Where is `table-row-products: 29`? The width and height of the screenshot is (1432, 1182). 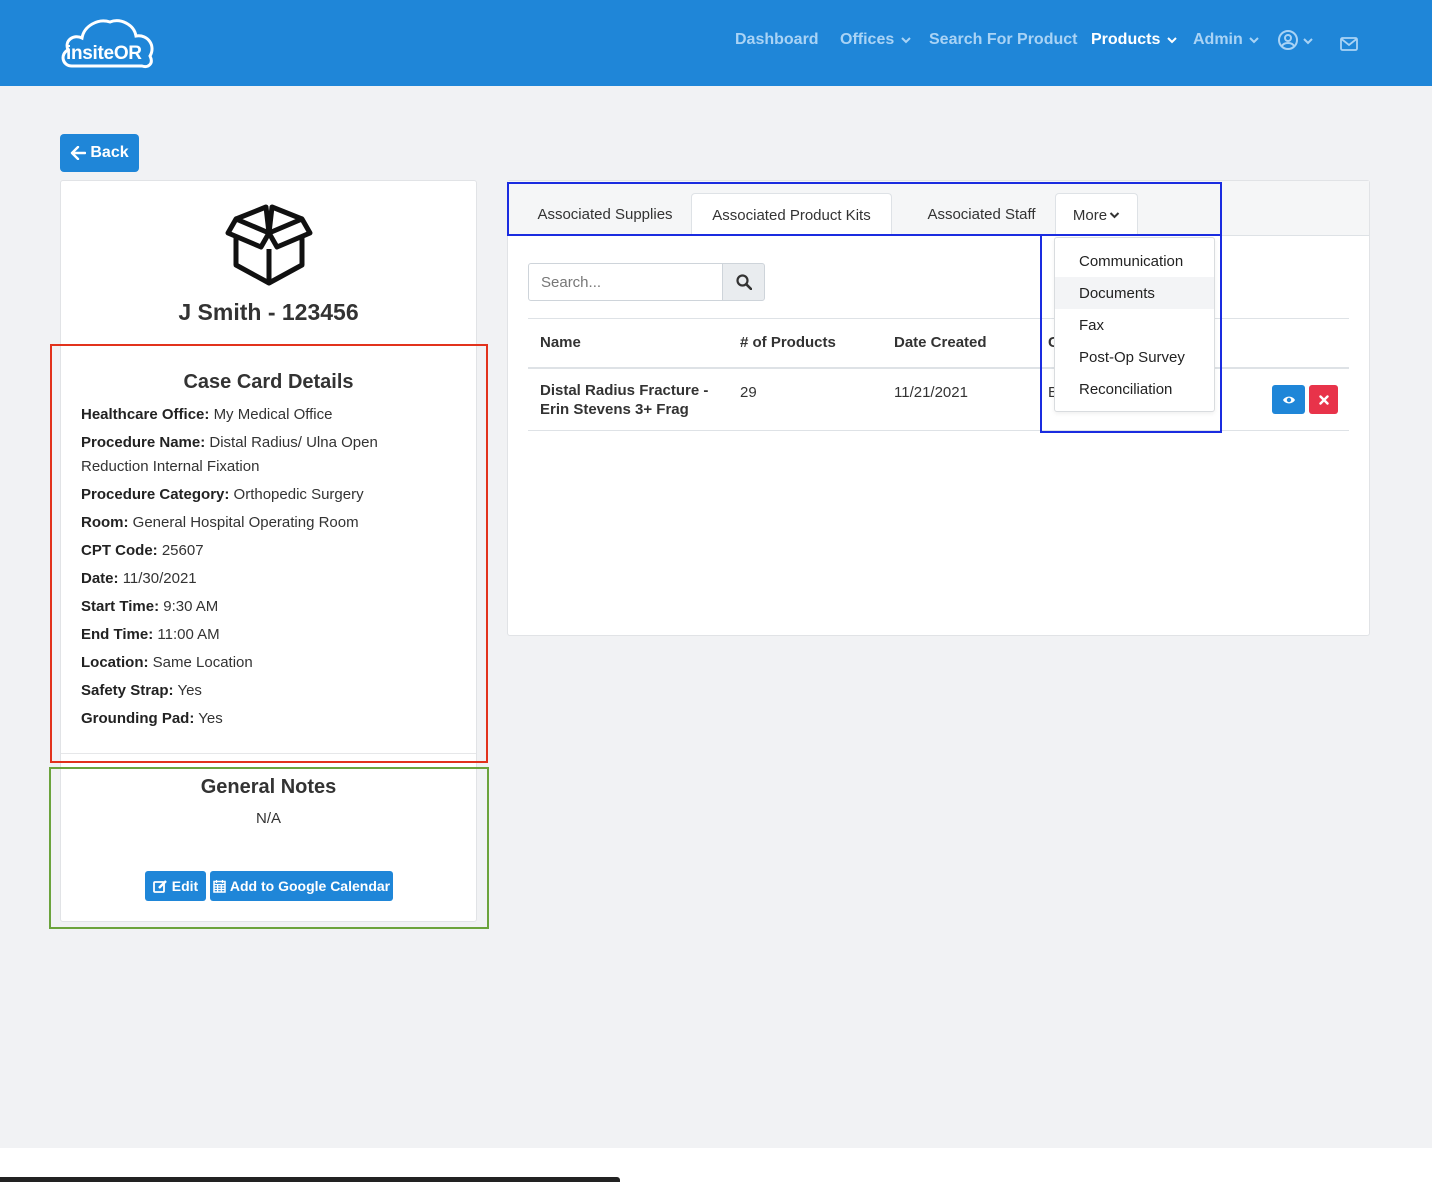 table-row-products: 29 is located at coordinates (748, 392).